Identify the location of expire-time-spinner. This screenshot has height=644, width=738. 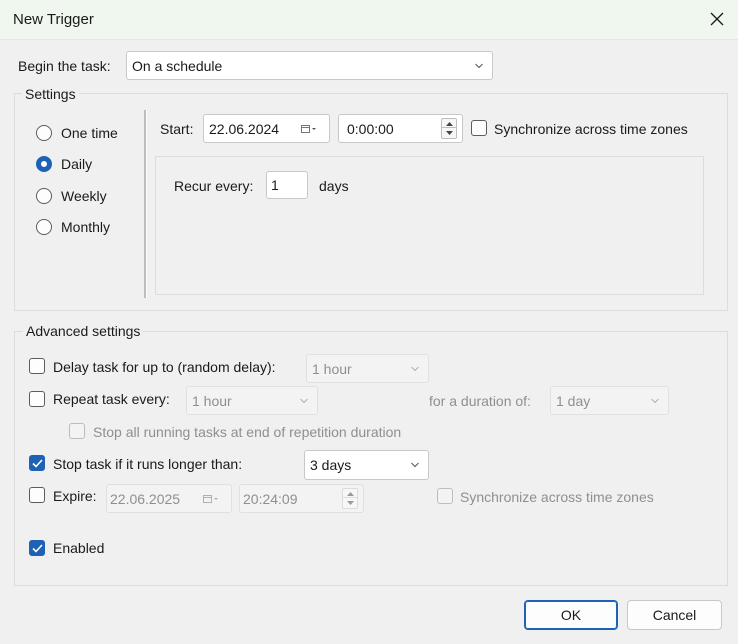
(350, 498).